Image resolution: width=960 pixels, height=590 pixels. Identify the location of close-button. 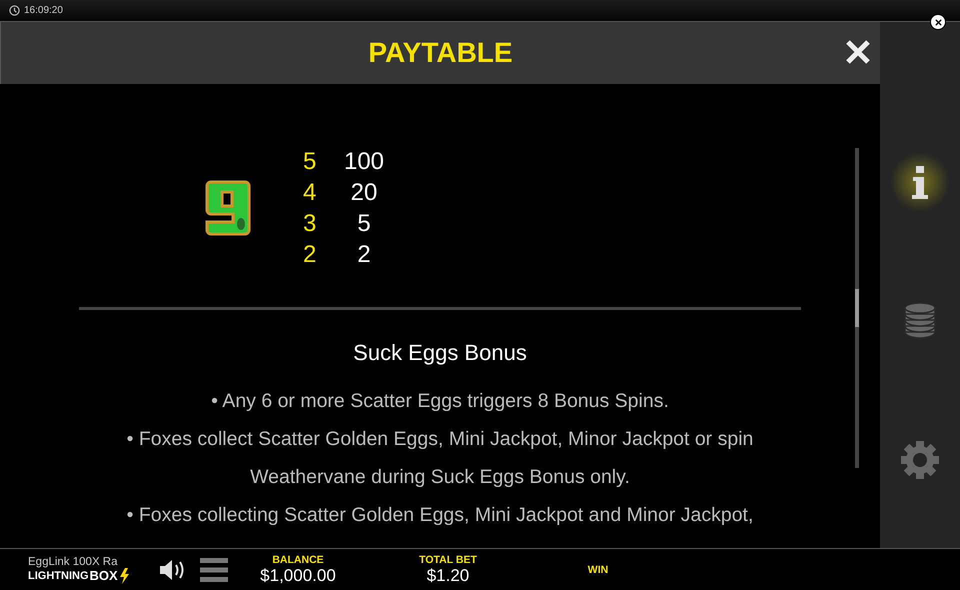
(938, 22).